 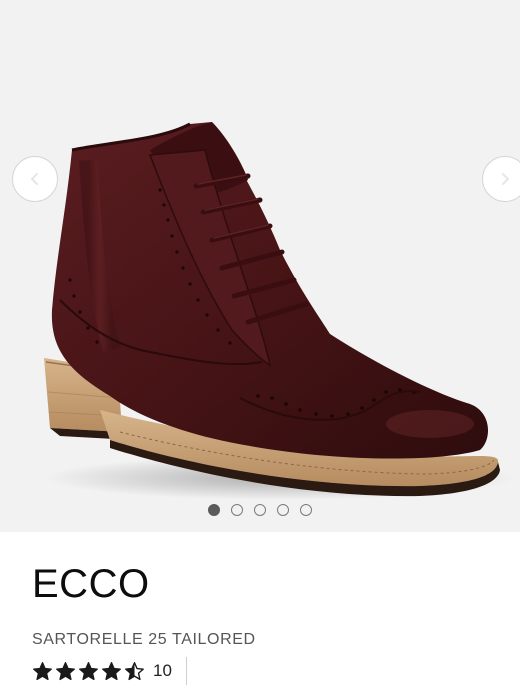 I want to click on product-name: SARTORELLE 25 TAILORED, so click(x=144, y=639).